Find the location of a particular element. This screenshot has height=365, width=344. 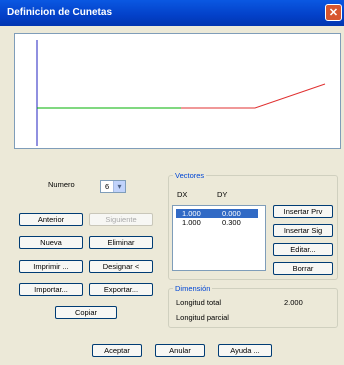

chevron-down-icon: ▾ is located at coordinates (119, 186).